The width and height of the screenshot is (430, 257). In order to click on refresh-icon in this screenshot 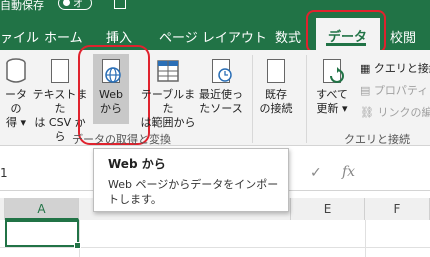, I will do `click(332, 71)`.